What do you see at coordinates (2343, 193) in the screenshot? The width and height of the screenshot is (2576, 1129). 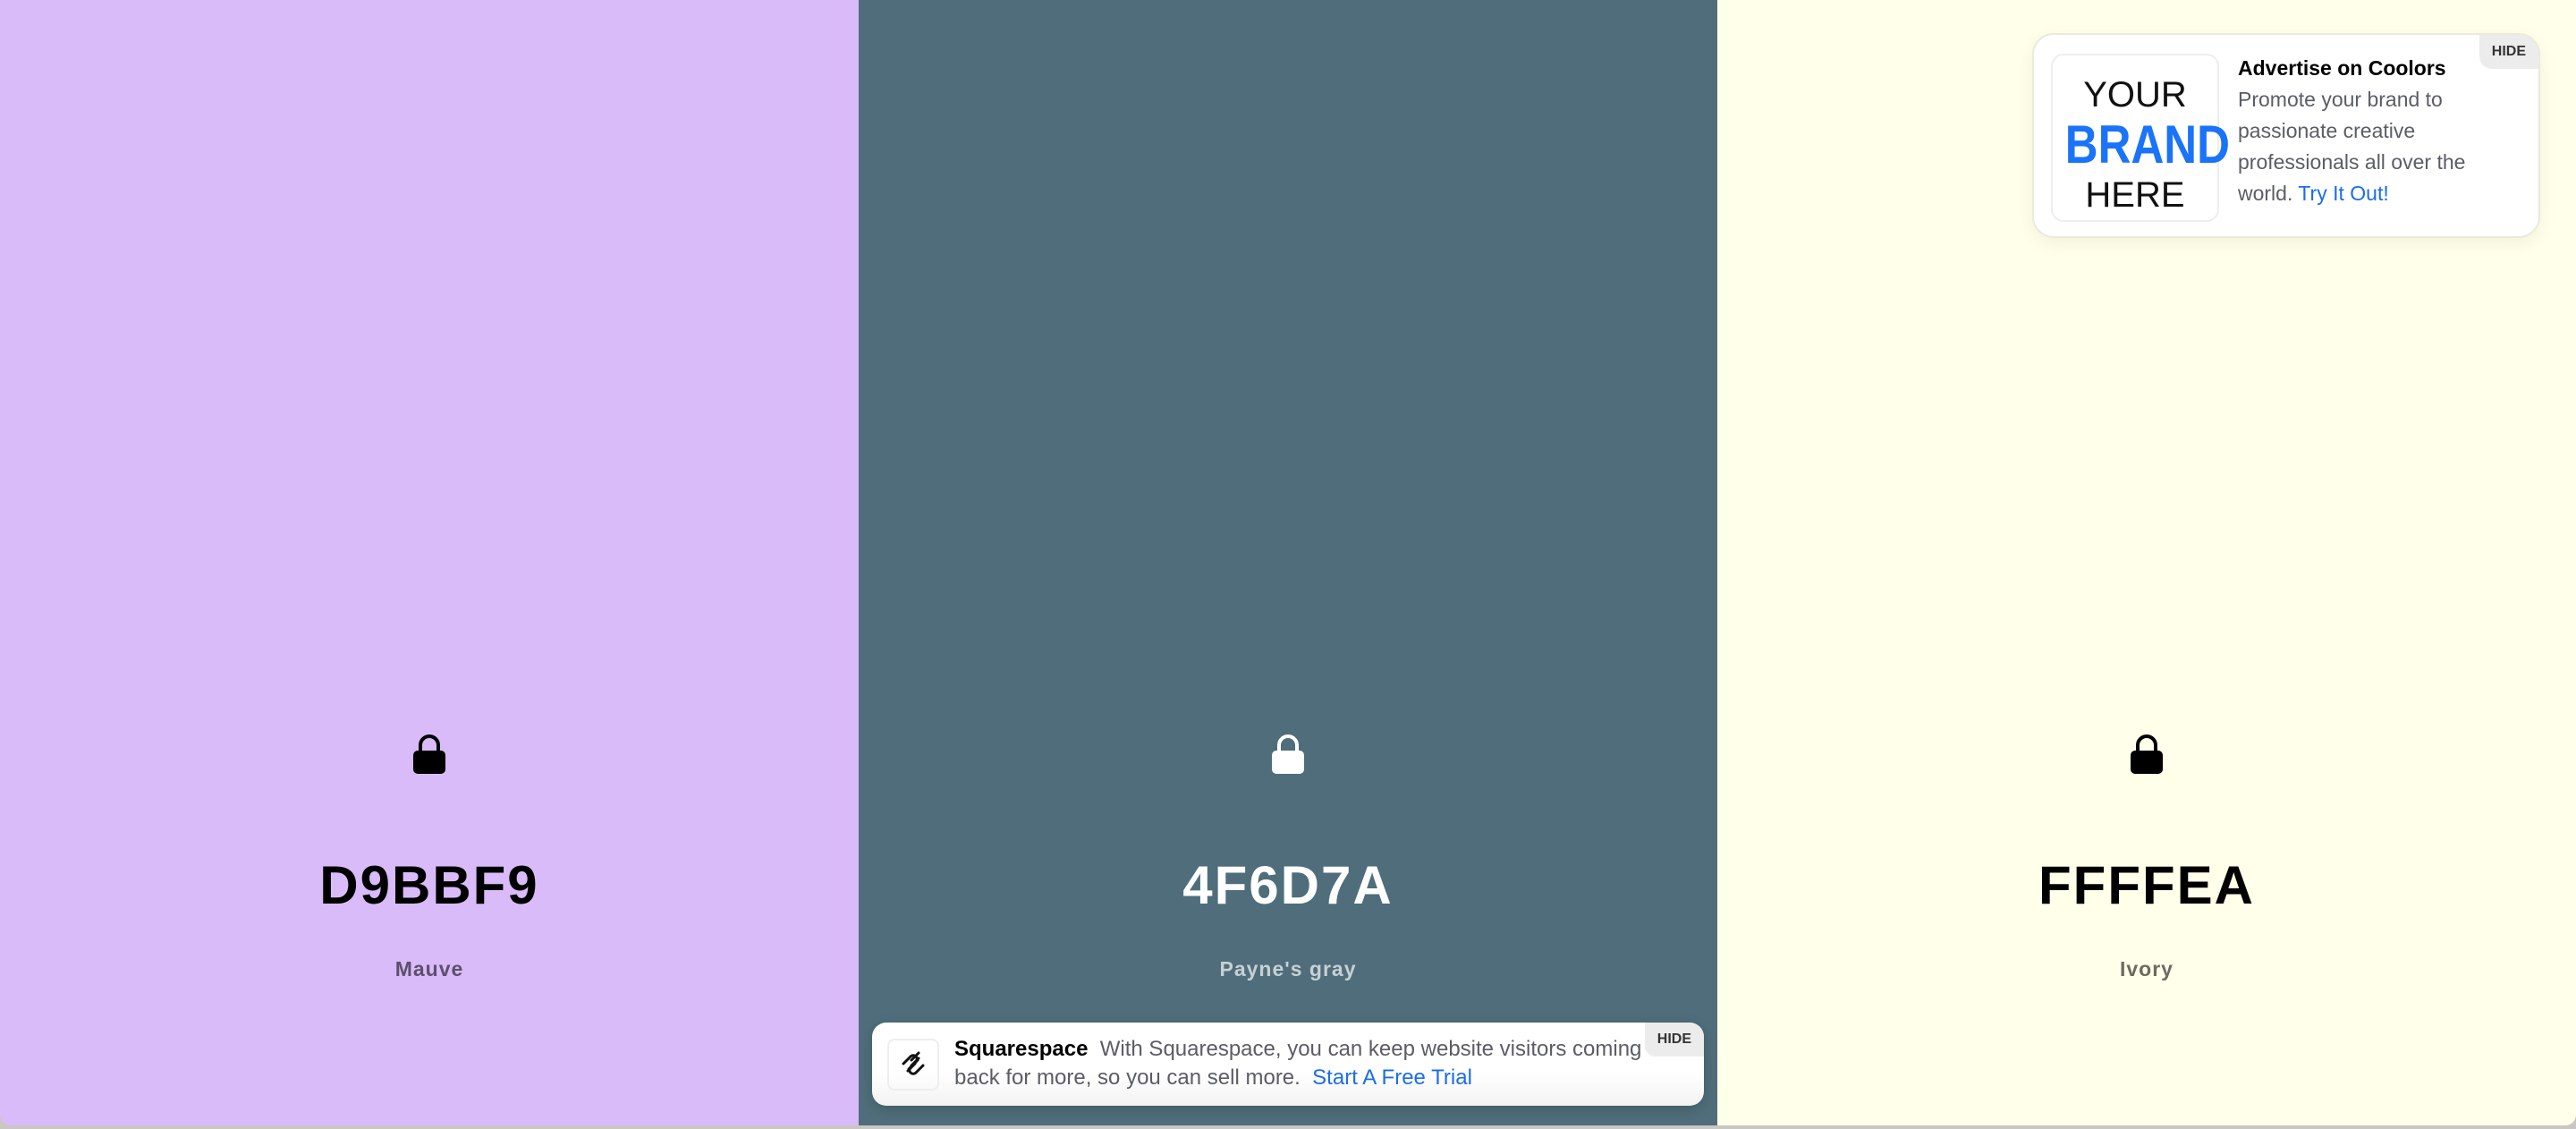 I see `try-it-out-link: Try It Out!` at bounding box center [2343, 193].